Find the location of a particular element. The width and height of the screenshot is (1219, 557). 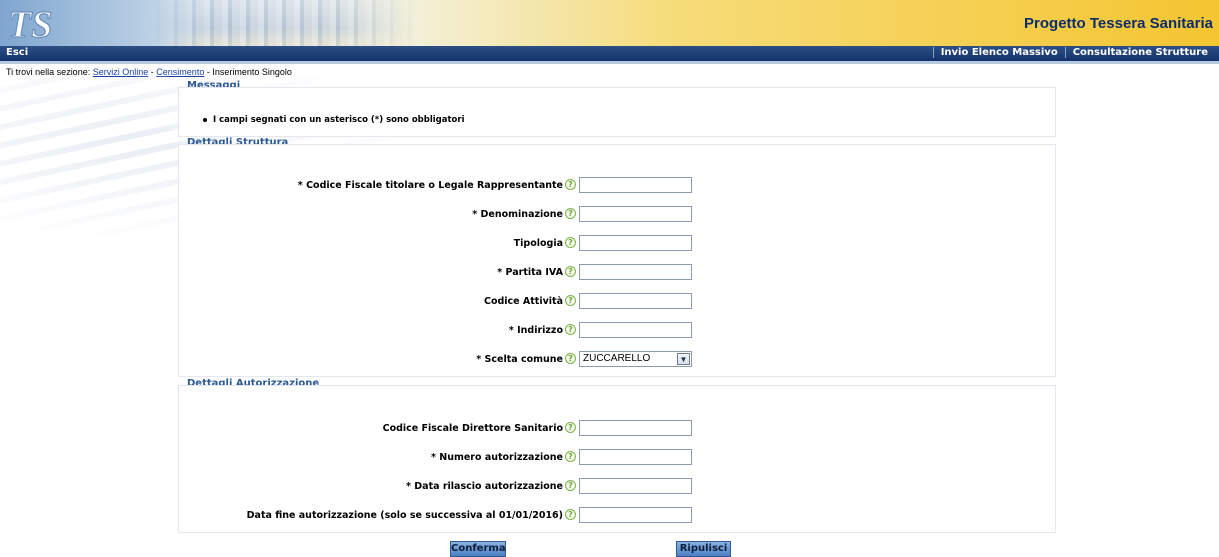

nav-link-consultazione-strutture: Consultazione Strutture is located at coordinates (1139, 52).